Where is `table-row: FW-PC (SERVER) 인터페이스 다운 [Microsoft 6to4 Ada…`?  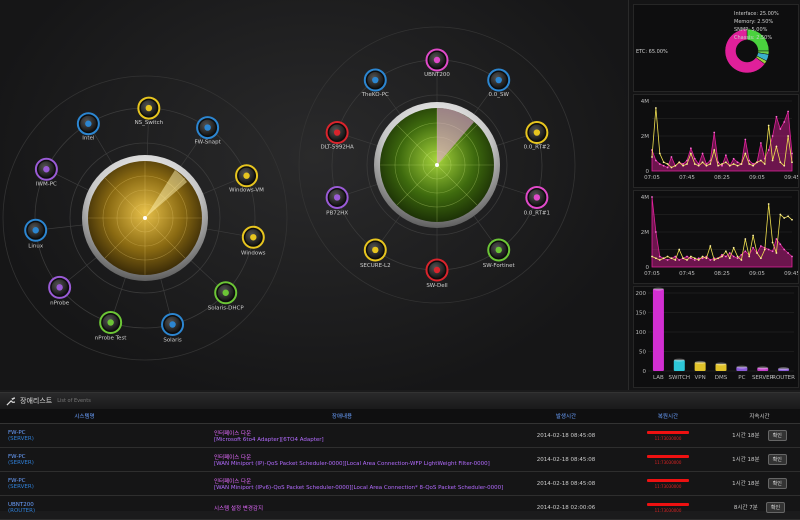
table-row: FW-PC (SERVER) 인터페이스 다운 [Microsoft 6to4 Ada… is located at coordinates (400, 435).